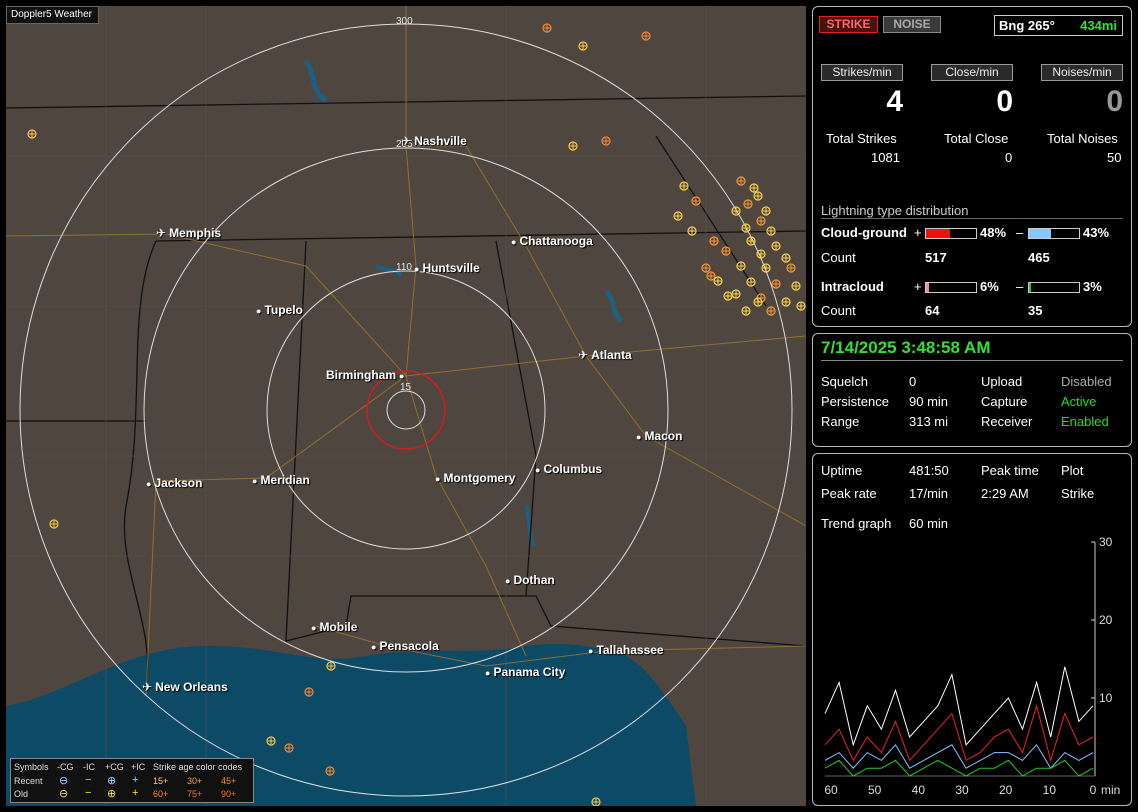 The width and height of the screenshot is (1138, 812). I want to click on total-noises-value: 50, so click(1114, 157).